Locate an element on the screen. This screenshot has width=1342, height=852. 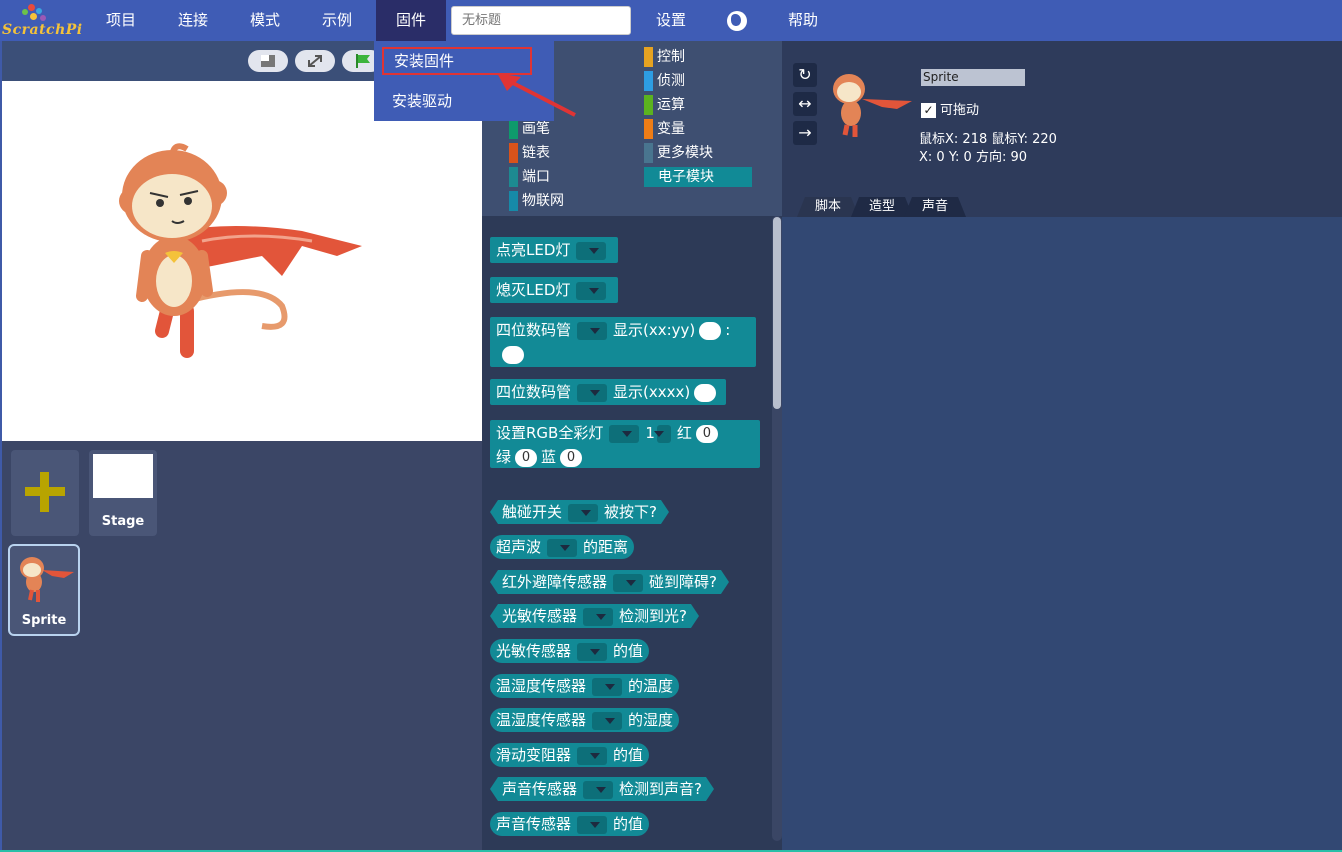
block-ir-obstacle-text: 碰到障碍? is located at coordinates (683, 582).